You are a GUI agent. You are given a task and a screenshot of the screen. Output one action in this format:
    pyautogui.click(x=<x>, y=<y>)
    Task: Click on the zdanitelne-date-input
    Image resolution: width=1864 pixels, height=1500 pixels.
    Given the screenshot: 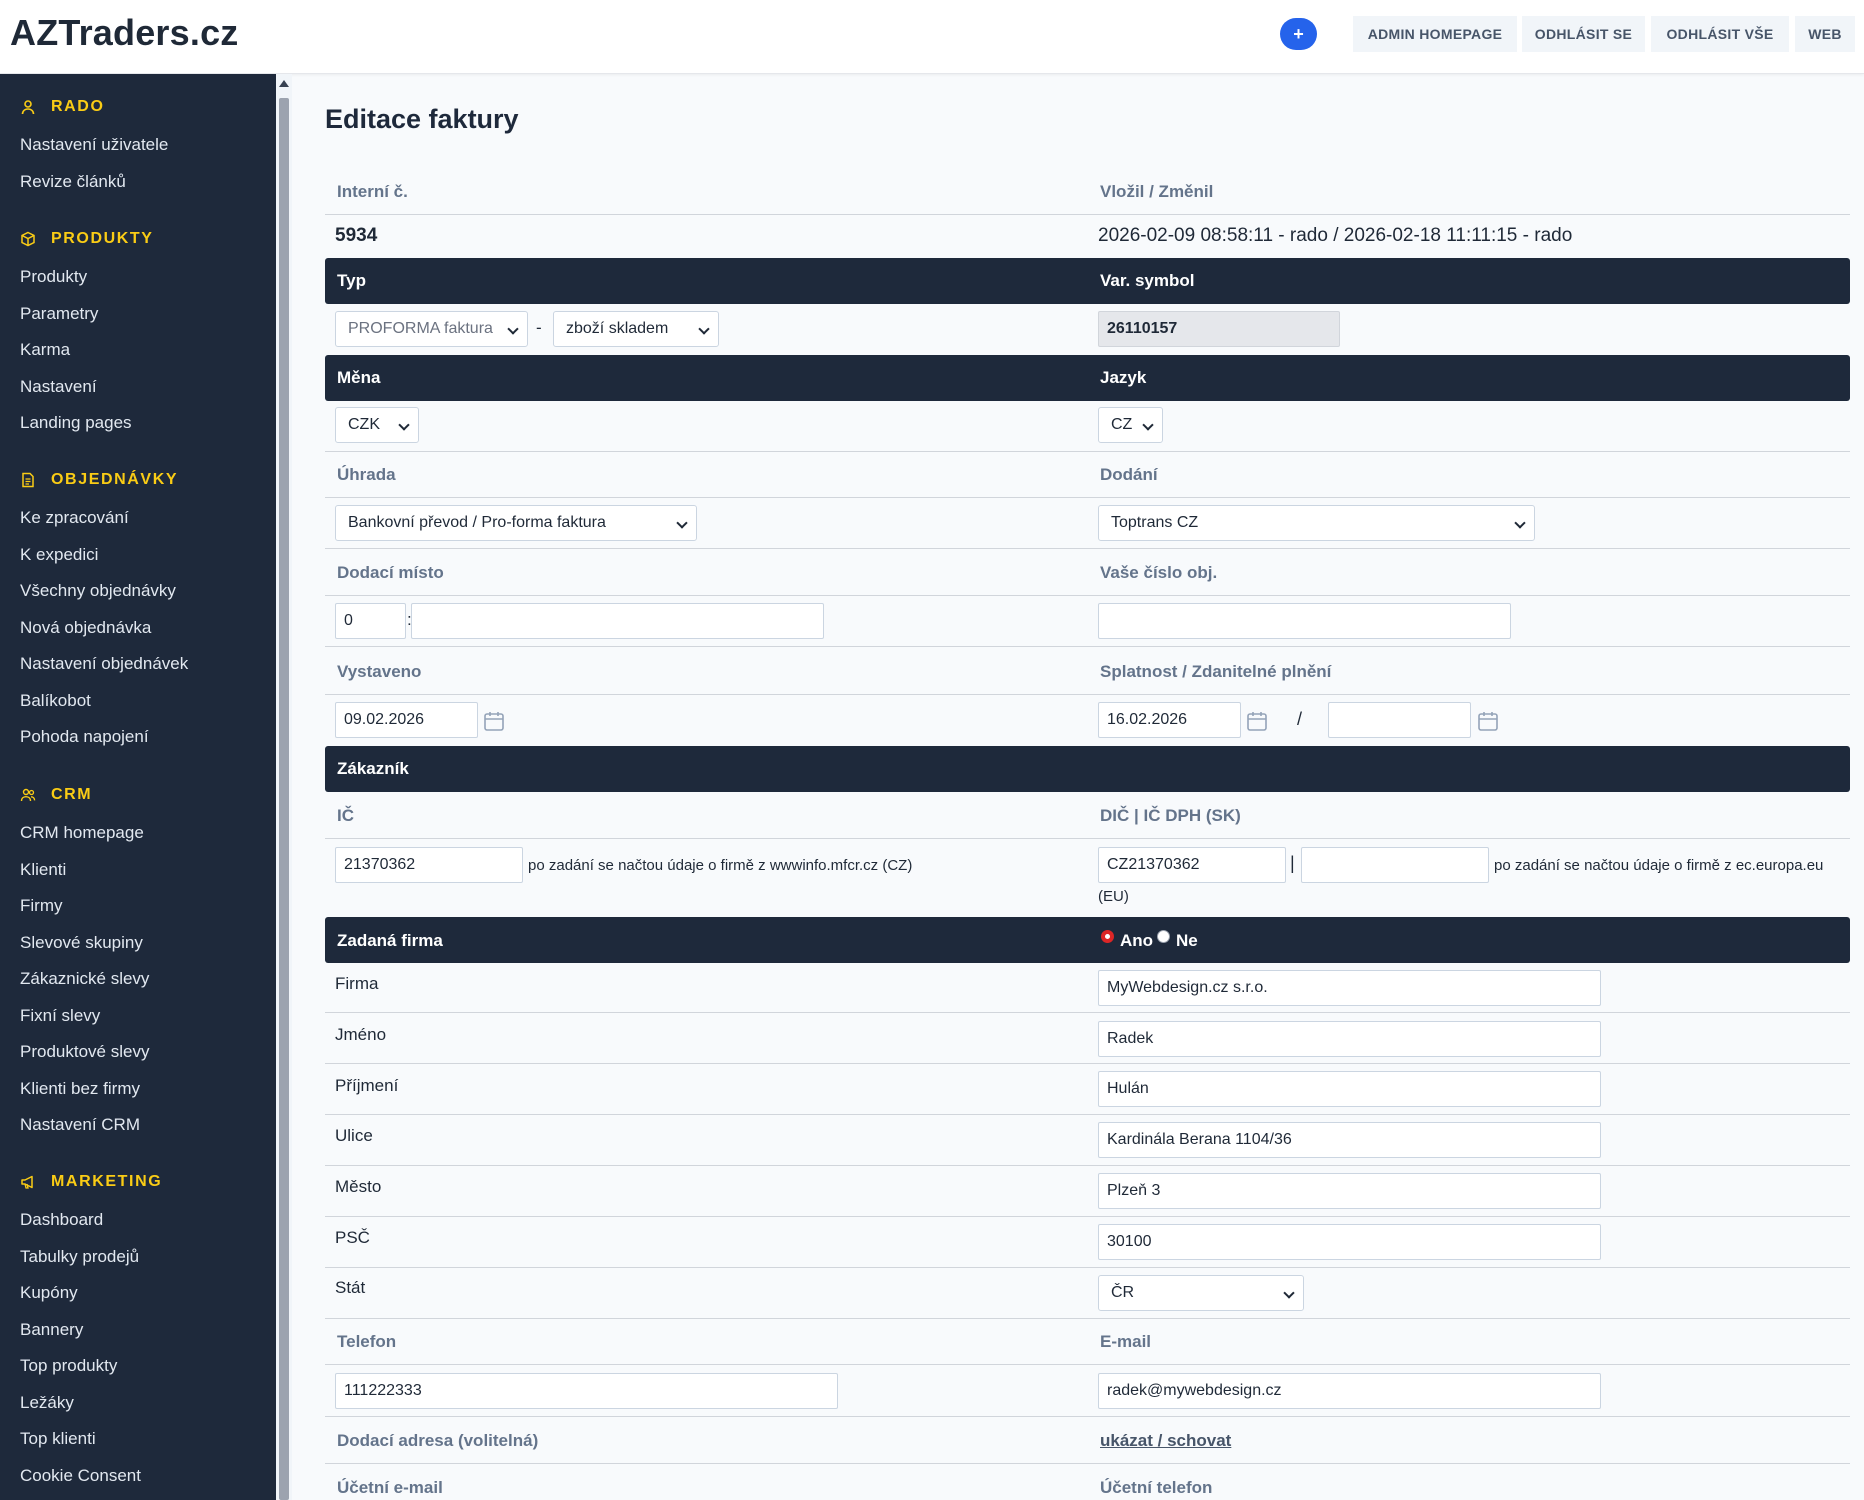 What is the action you would take?
    pyautogui.click(x=1399, y=720)
    